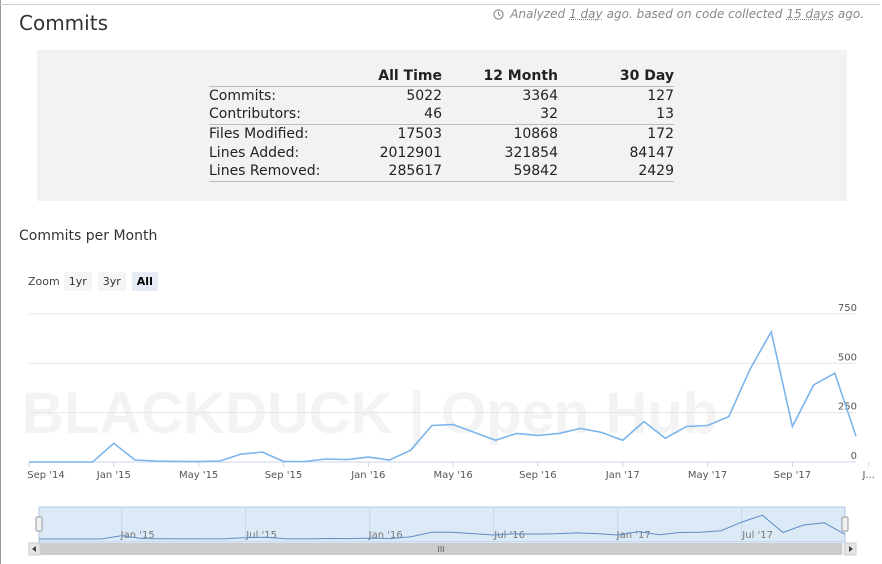  What do you see at coordinates (367, 475) in the screenshot?
I see `x-tick-label: Jan '16` at bounding box center [367, 475].